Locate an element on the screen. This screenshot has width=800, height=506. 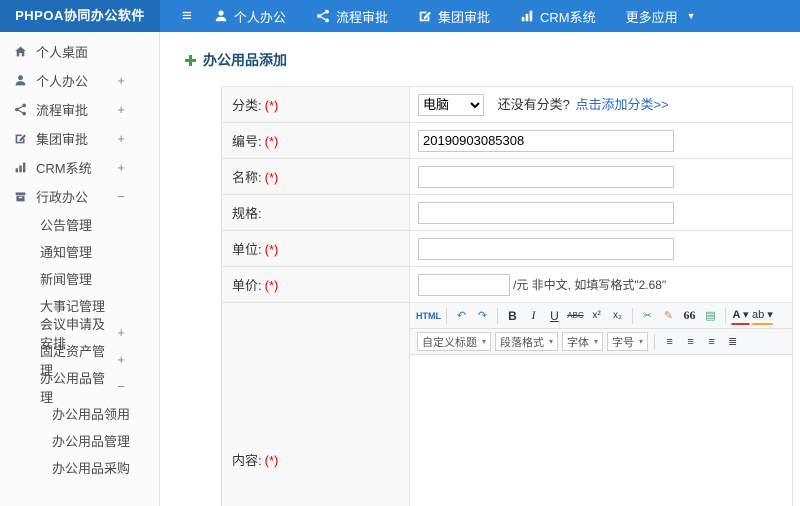
insert-image-button: ▤ is located at coordinates (710, 315).